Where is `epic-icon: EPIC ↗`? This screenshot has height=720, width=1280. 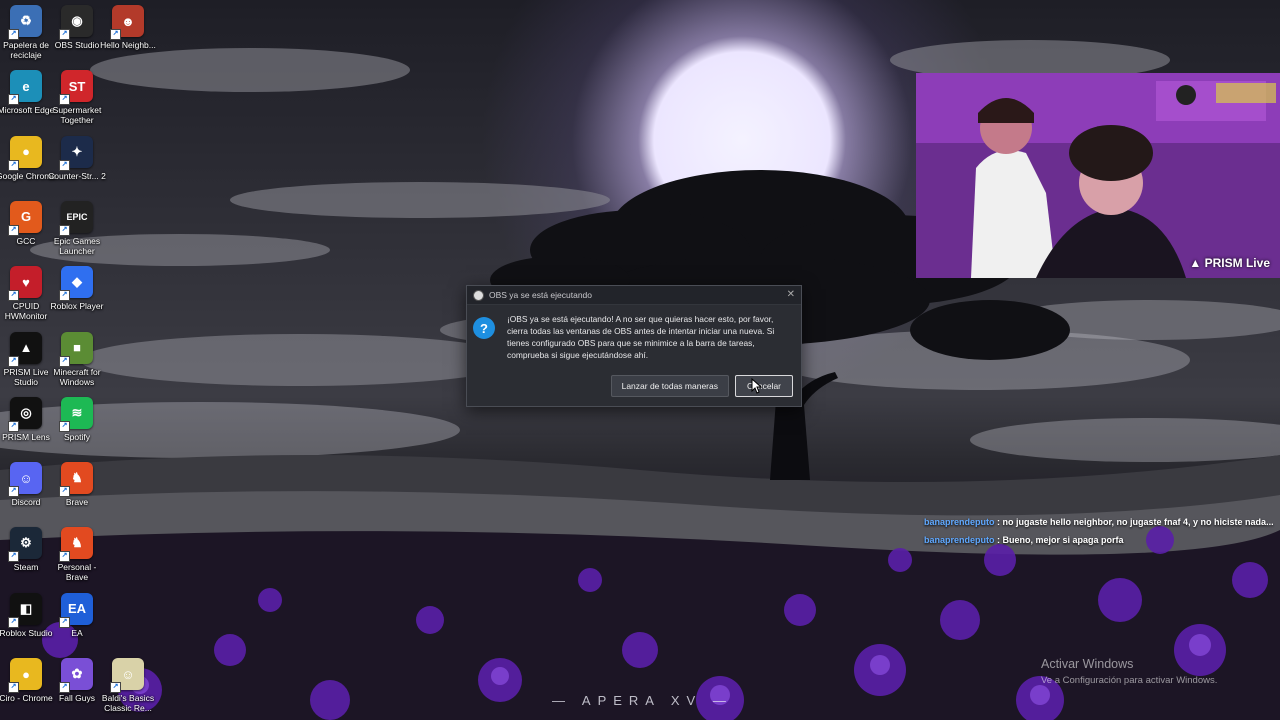 epic-icon: EPIC ↗ is located at coordinates (76, 218).